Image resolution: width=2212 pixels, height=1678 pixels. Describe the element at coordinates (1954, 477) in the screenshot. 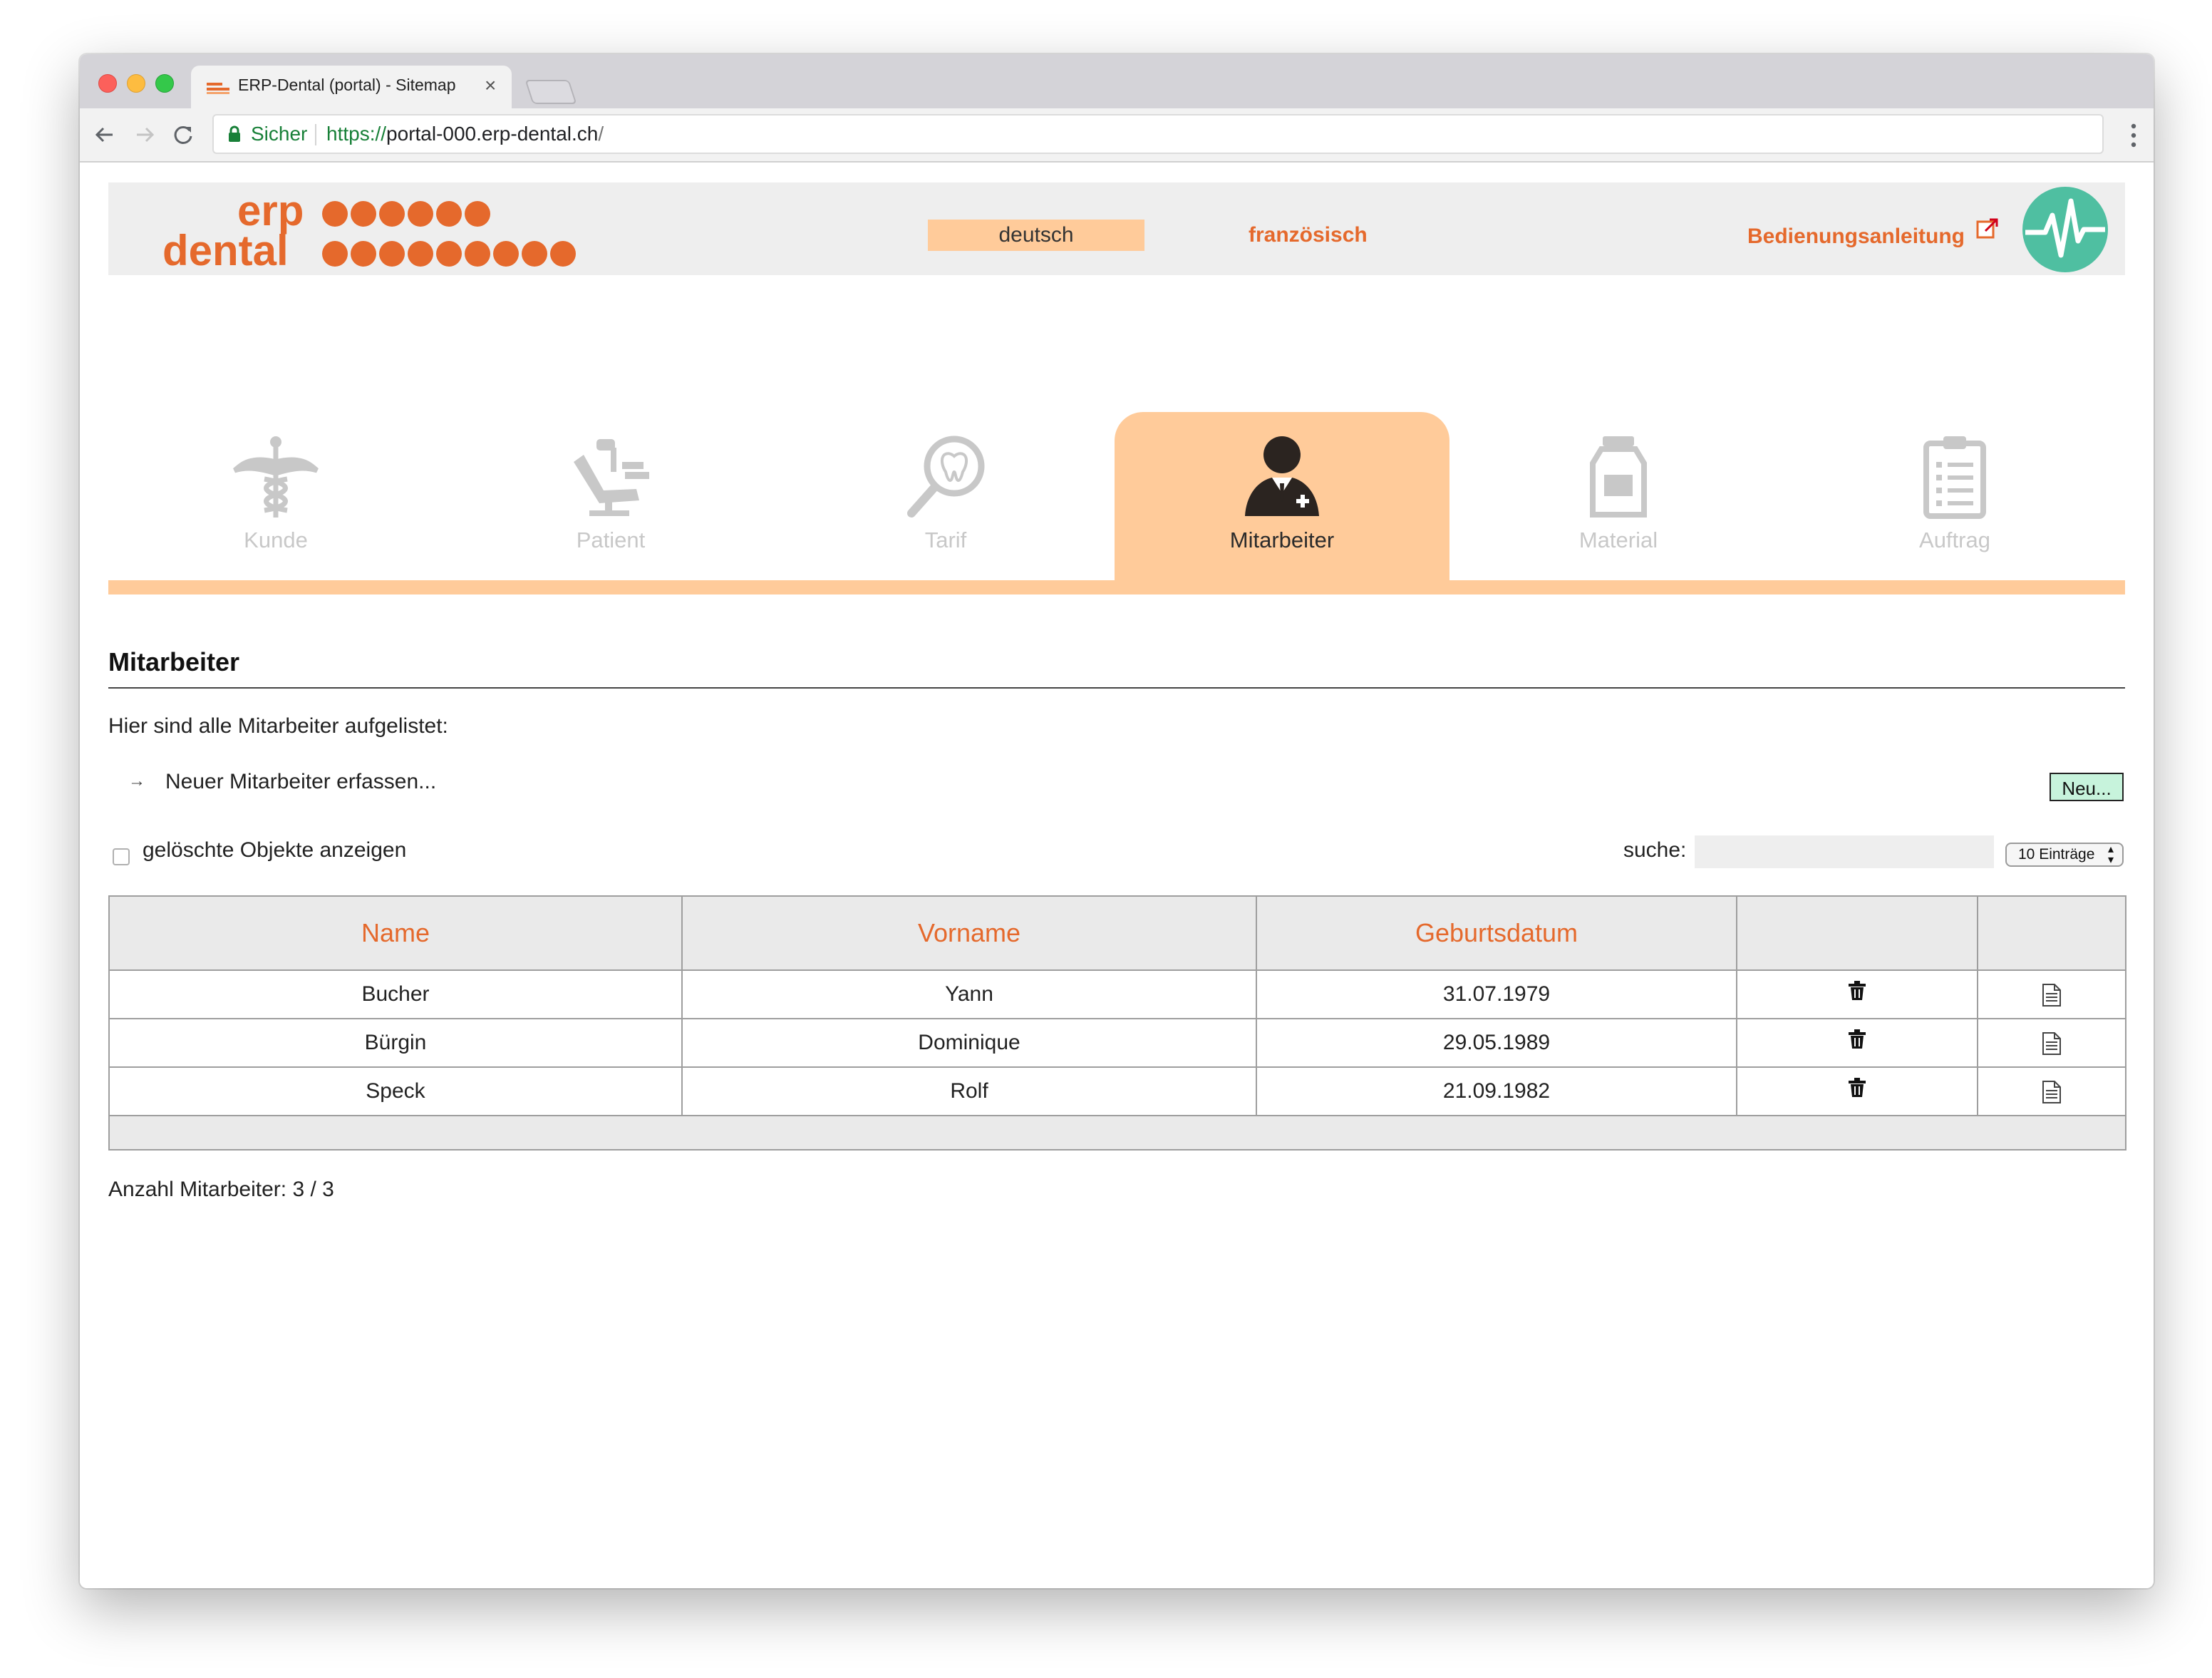

I see `clipboard-icon` at that location.